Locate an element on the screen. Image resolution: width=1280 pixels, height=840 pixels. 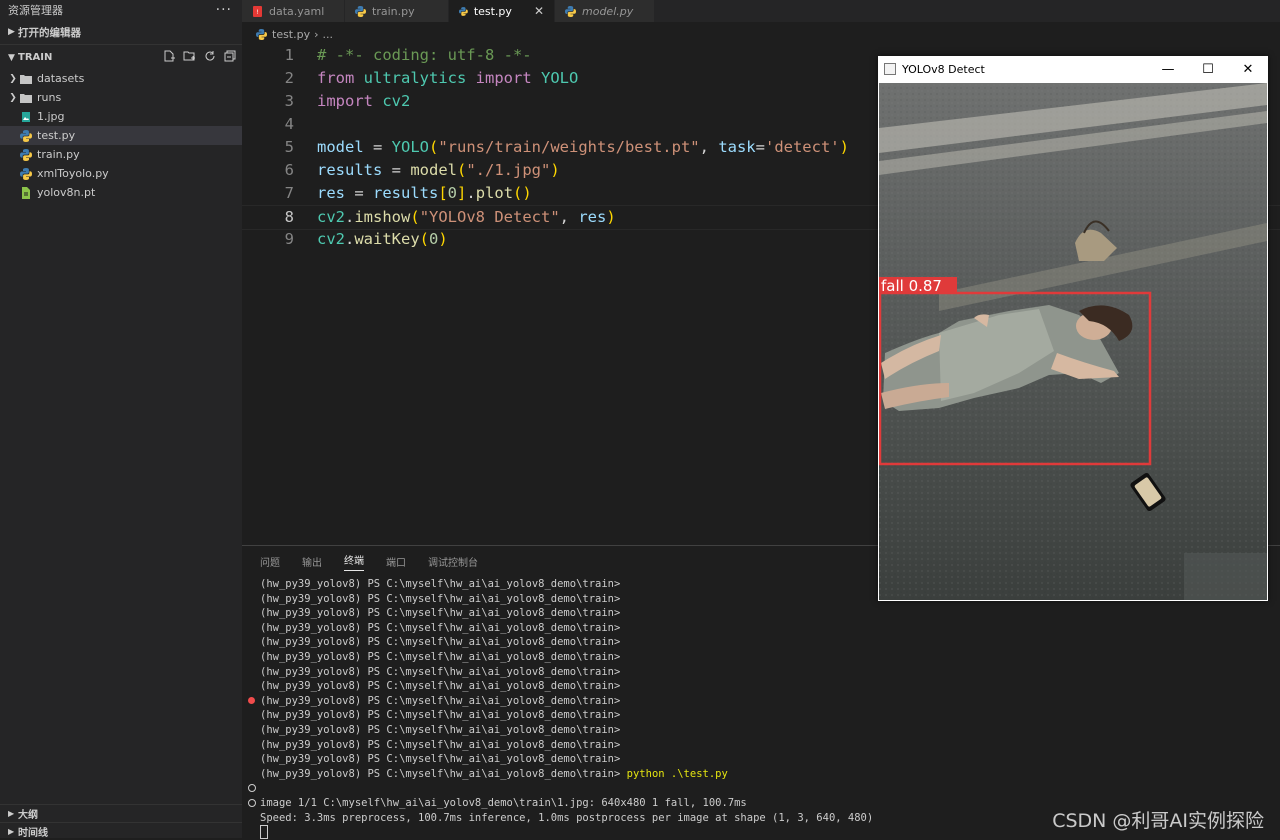
explorer-title: 资源管理器 is located at coordinates (35, 10).